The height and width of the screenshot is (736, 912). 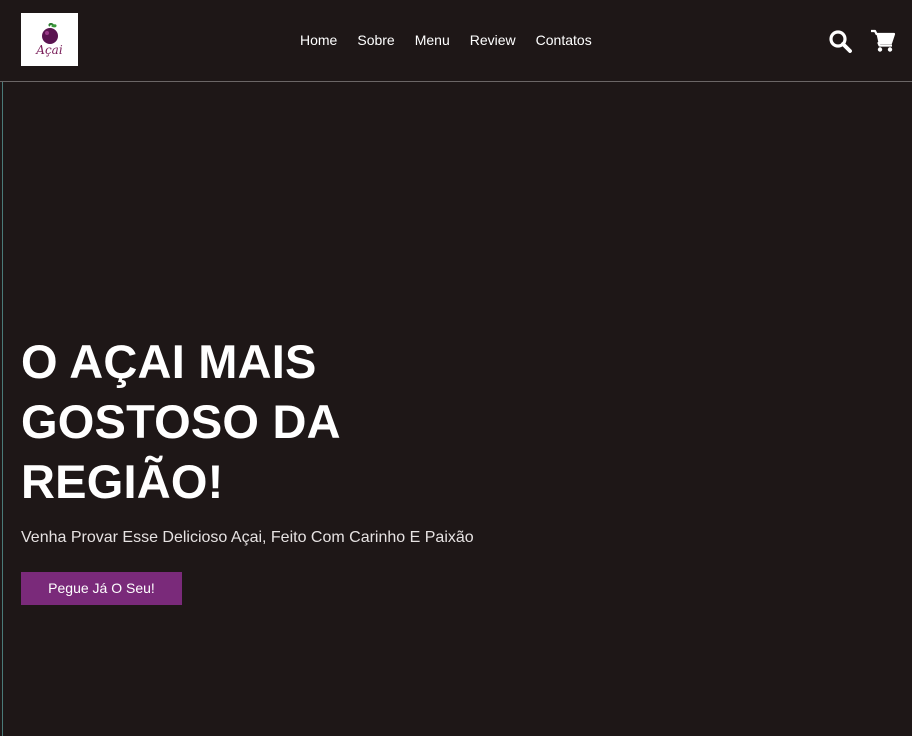 I want to click on search-icon, so click(x=840, y=41).